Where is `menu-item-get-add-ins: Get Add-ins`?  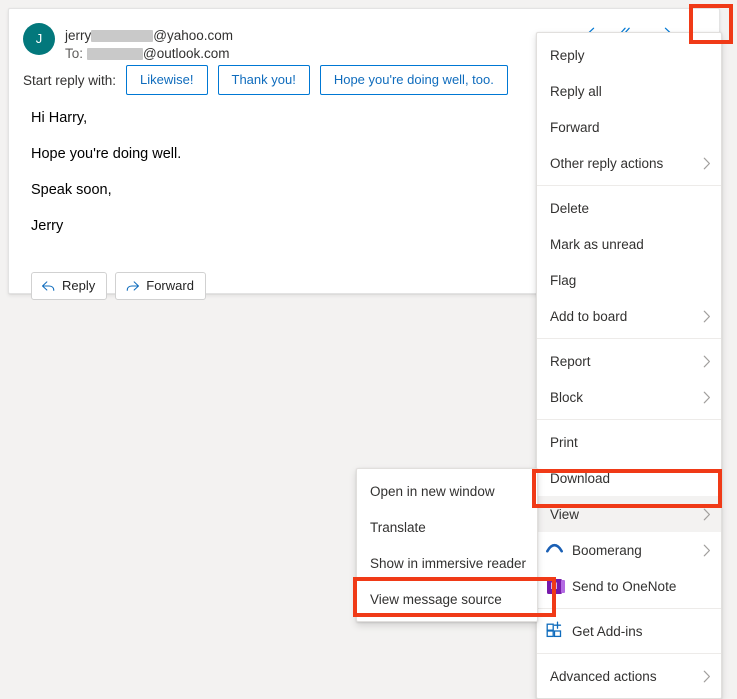 menu-item-get-add-ins: Get Add-ins is located at coordinates (629, 631).